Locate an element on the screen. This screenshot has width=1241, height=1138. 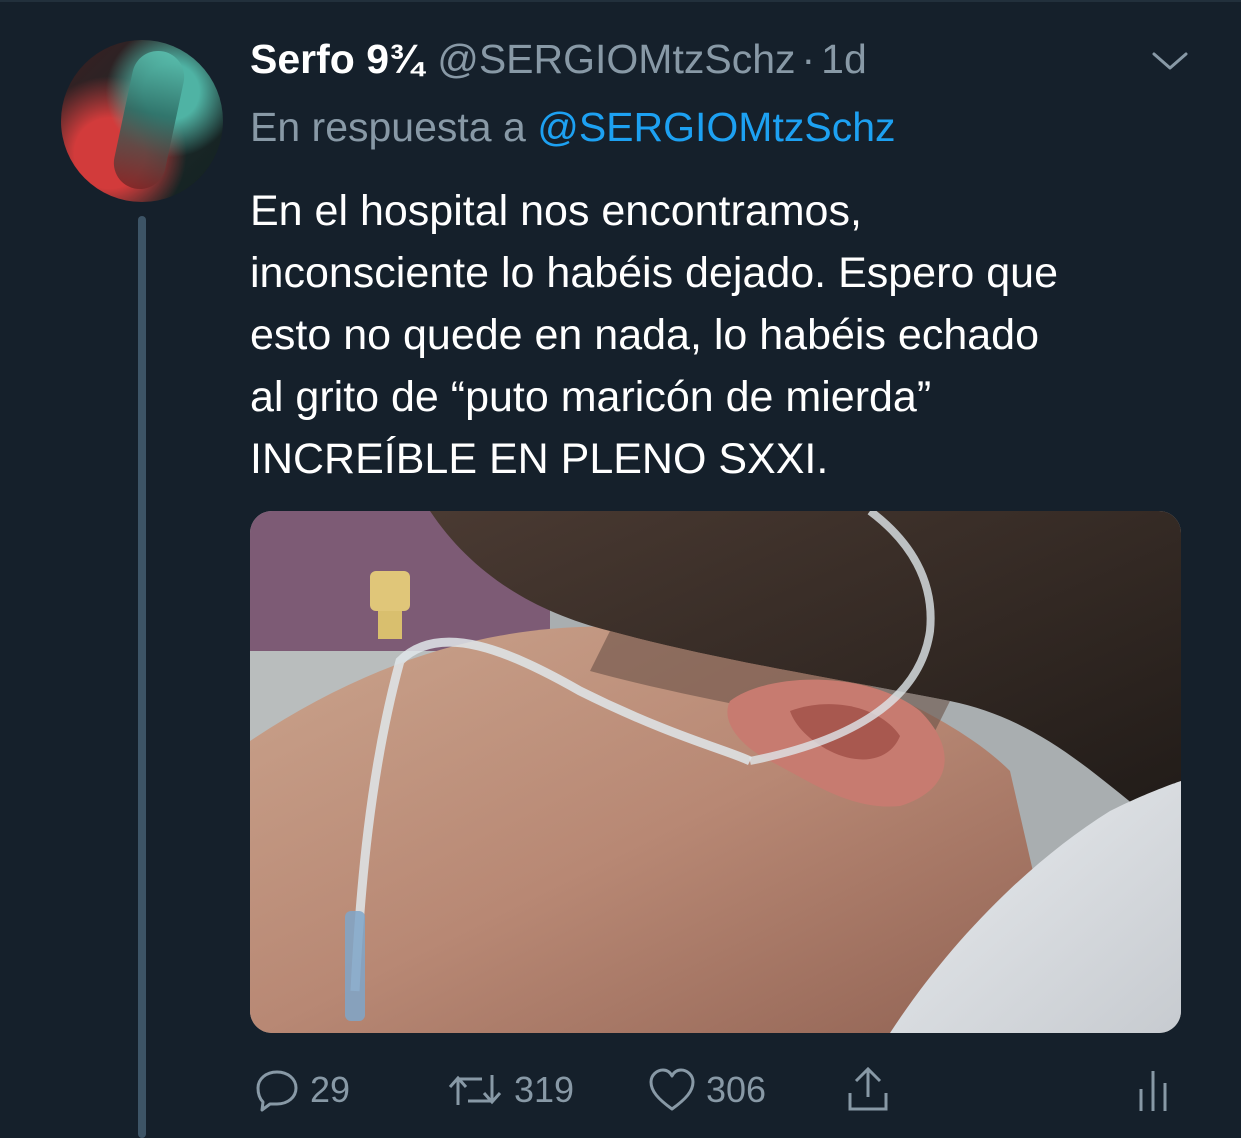
like-count: 306 is located at coordinates (736, 1089).